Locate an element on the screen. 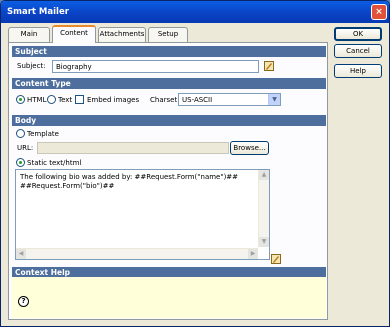  url-label: URL: is located at coordinates (25, 148).